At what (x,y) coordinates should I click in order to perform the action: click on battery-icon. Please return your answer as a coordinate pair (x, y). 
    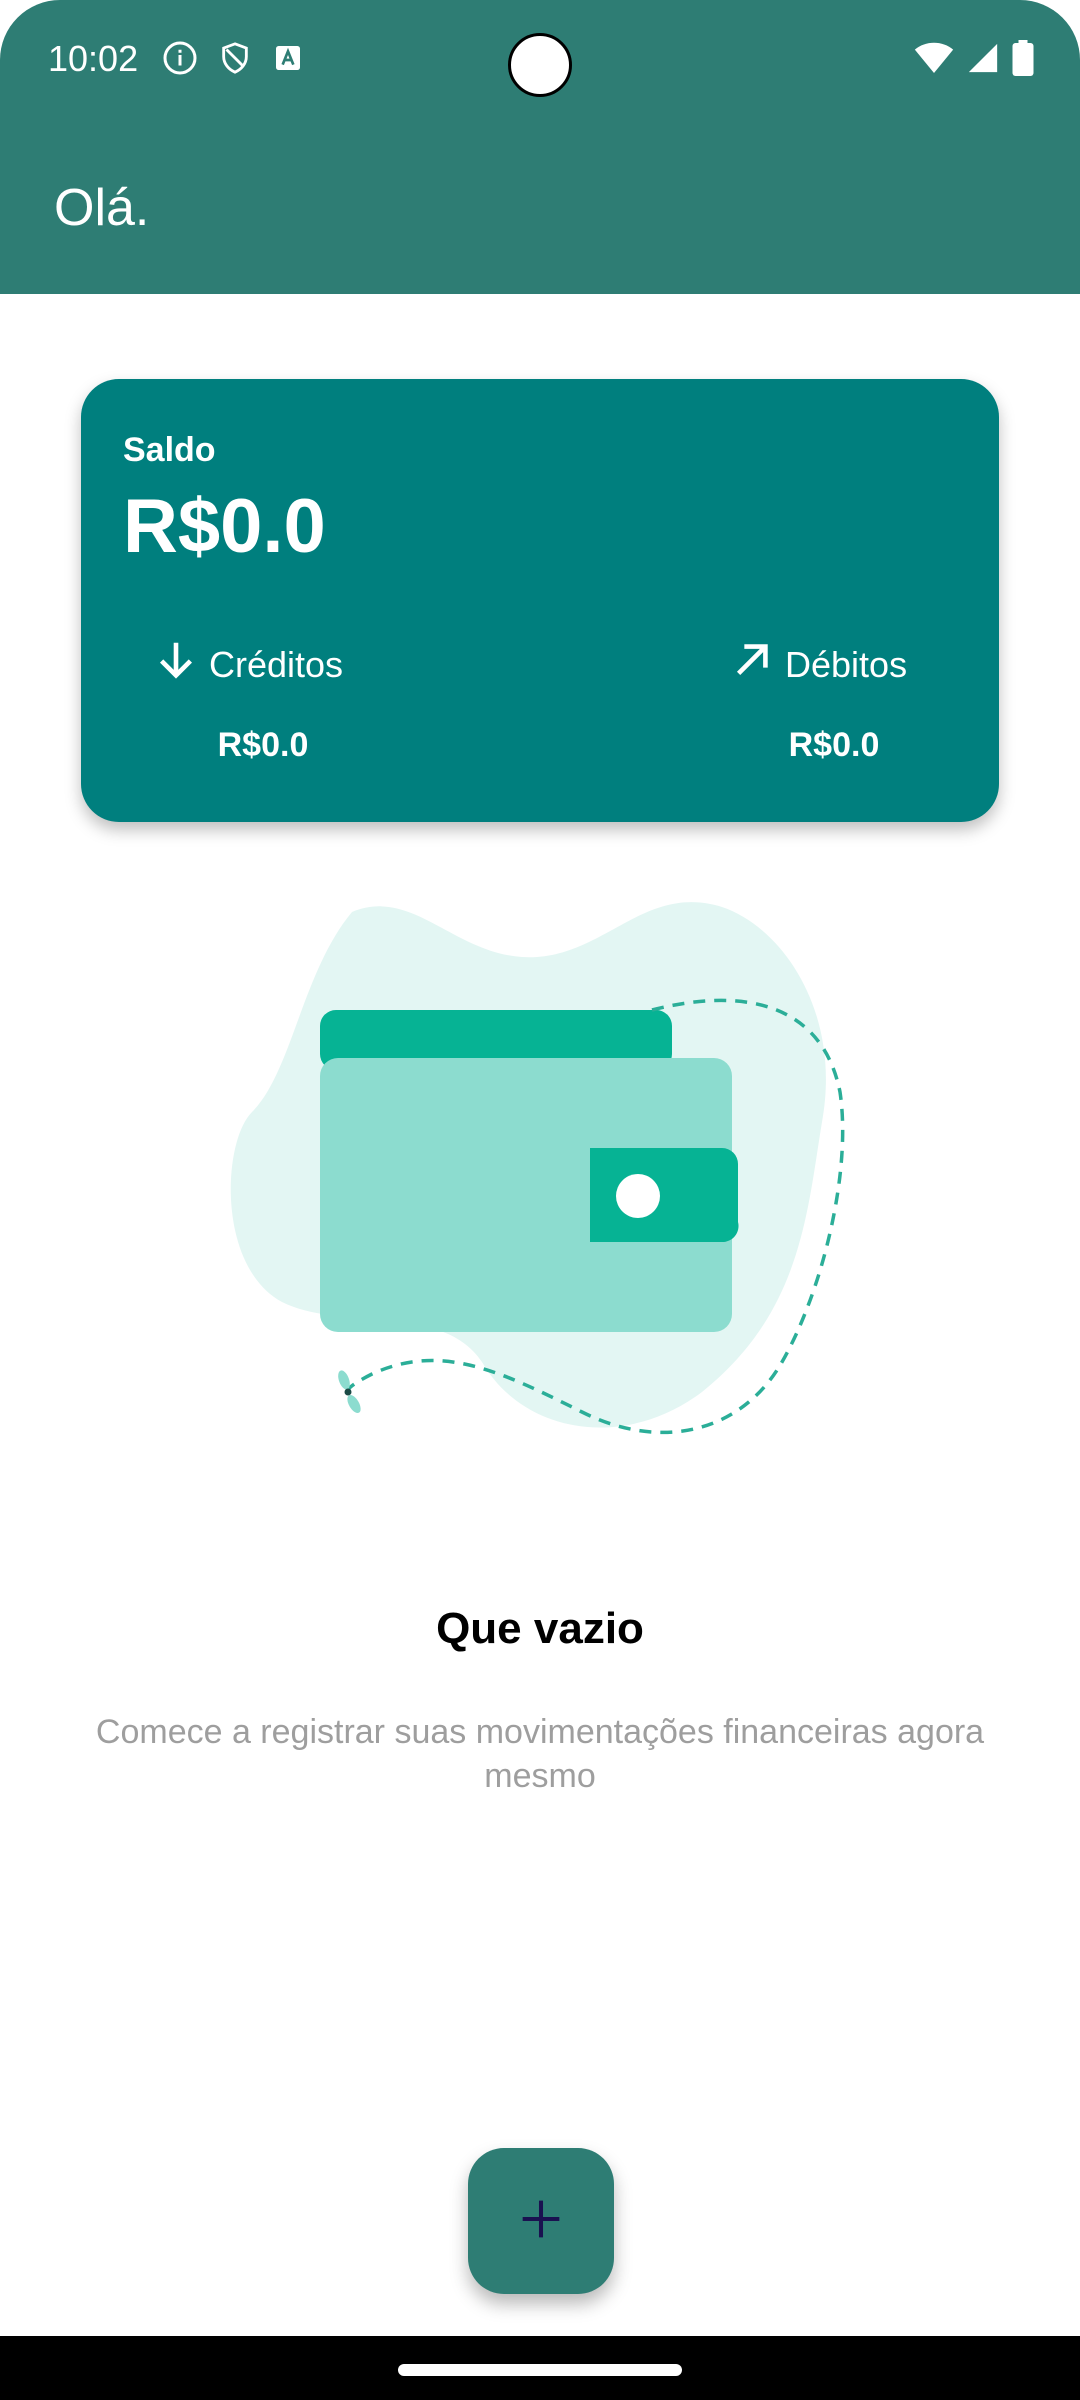
    Looking at the image, I should click on (1023, 60).